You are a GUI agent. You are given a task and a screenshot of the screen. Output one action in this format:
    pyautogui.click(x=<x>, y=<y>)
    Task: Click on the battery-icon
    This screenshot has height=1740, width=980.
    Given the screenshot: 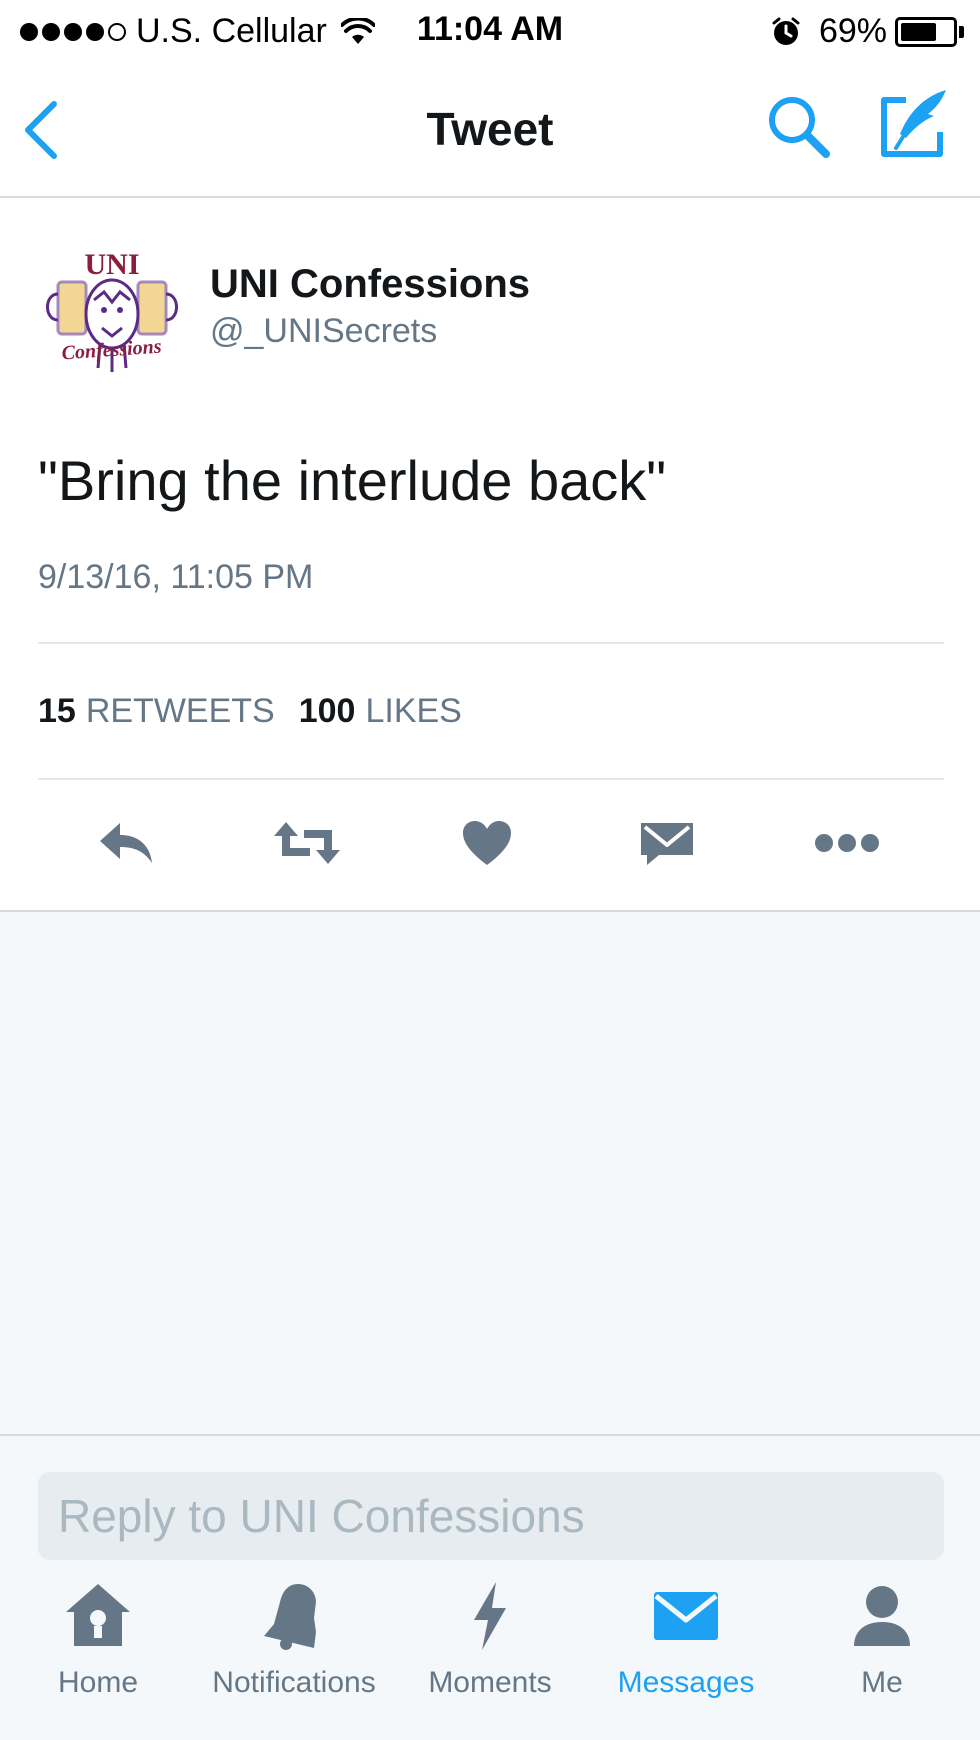 What is the action you would take?
    pyautogui.click(x=929, y=31)
    